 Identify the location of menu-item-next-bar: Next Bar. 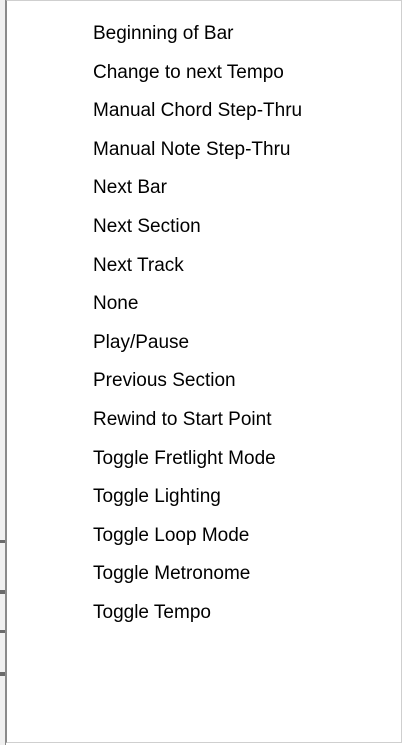
(204, 188).